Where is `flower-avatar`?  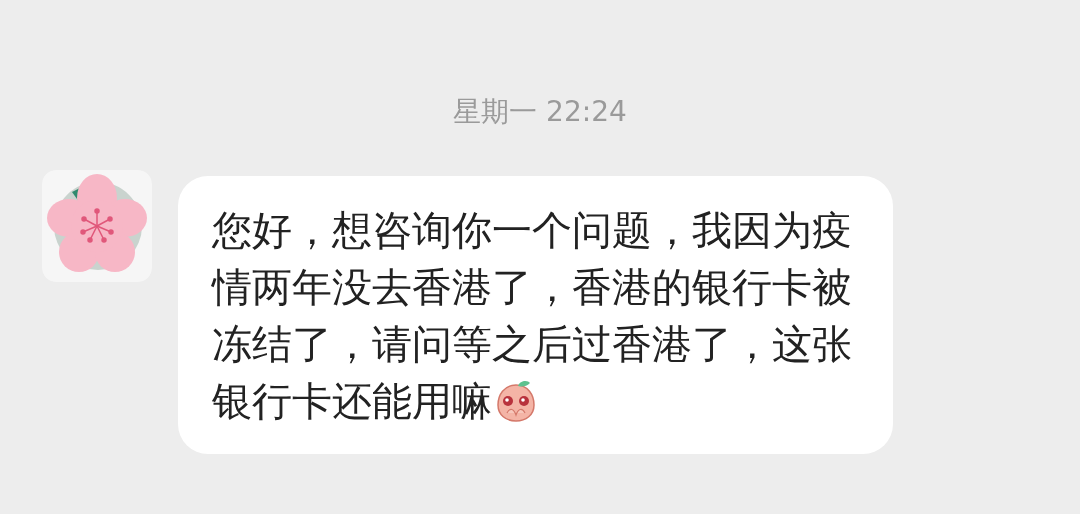 flower-avatar is located at coordinates (97, 226).